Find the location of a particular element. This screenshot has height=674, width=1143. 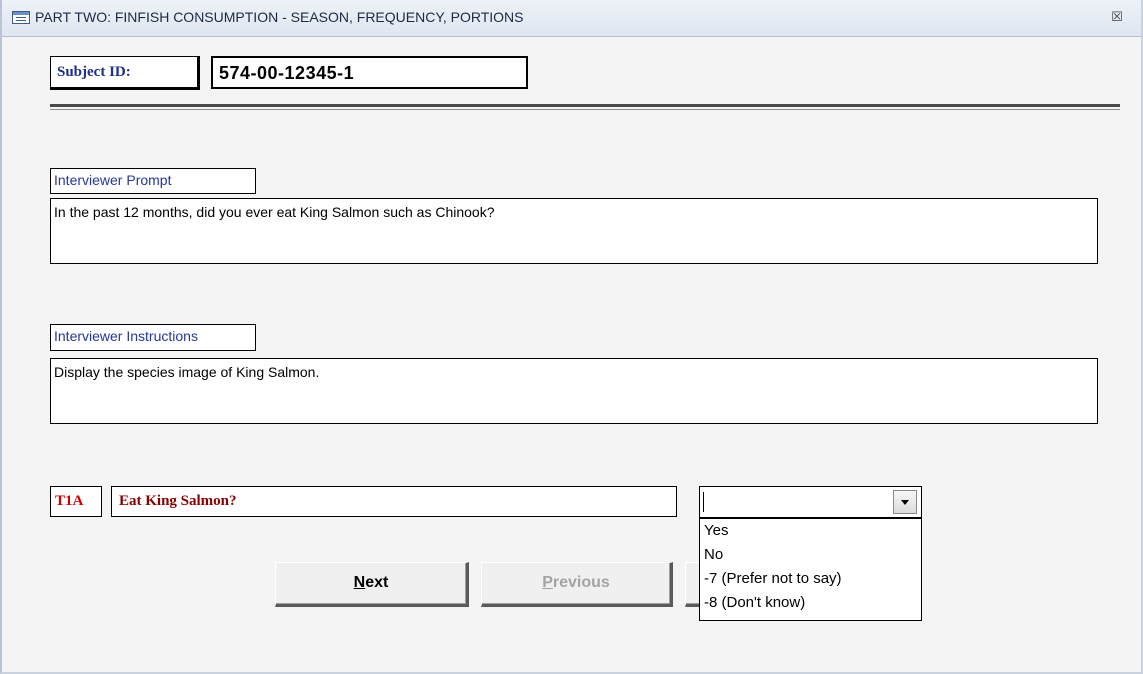

dropdown-button is located at coordinates (905, 502).